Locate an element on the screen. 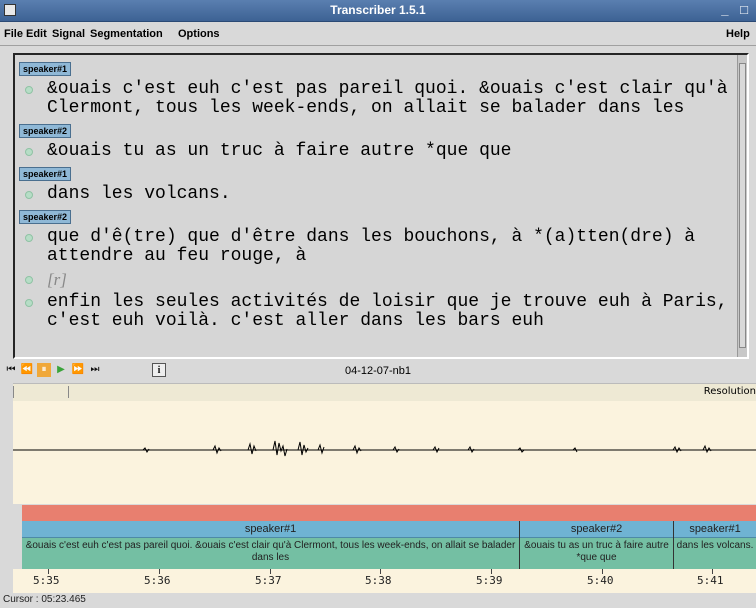 The height and width of the screenshot is (608, 756). editor-scrollbar is located at coordinates (742, 206).